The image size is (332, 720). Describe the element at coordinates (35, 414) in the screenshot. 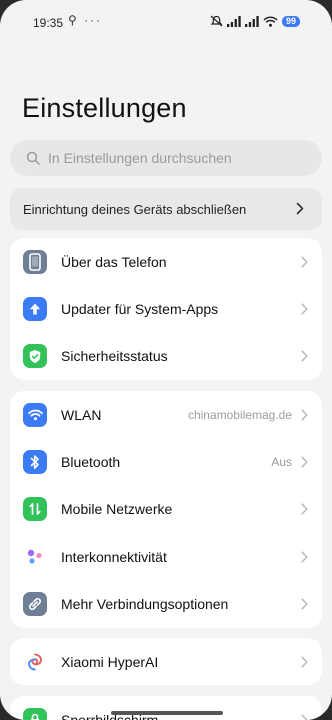

I see `wifi-icon` at that location.